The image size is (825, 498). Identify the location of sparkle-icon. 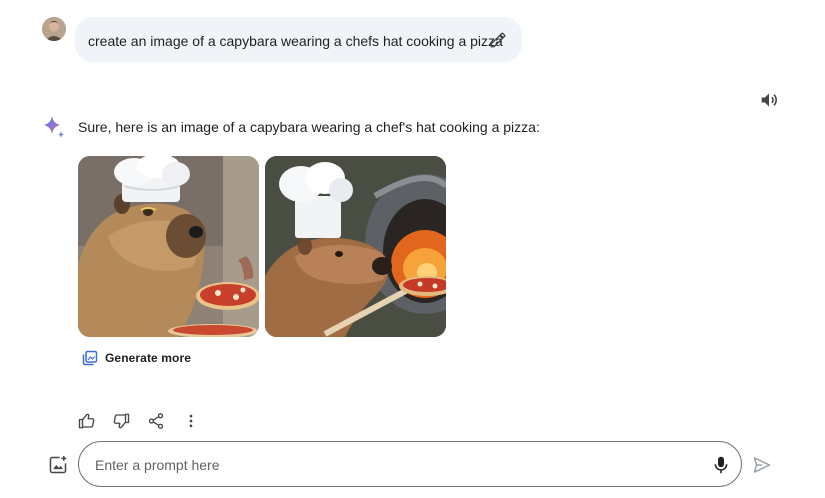
(54, 127).